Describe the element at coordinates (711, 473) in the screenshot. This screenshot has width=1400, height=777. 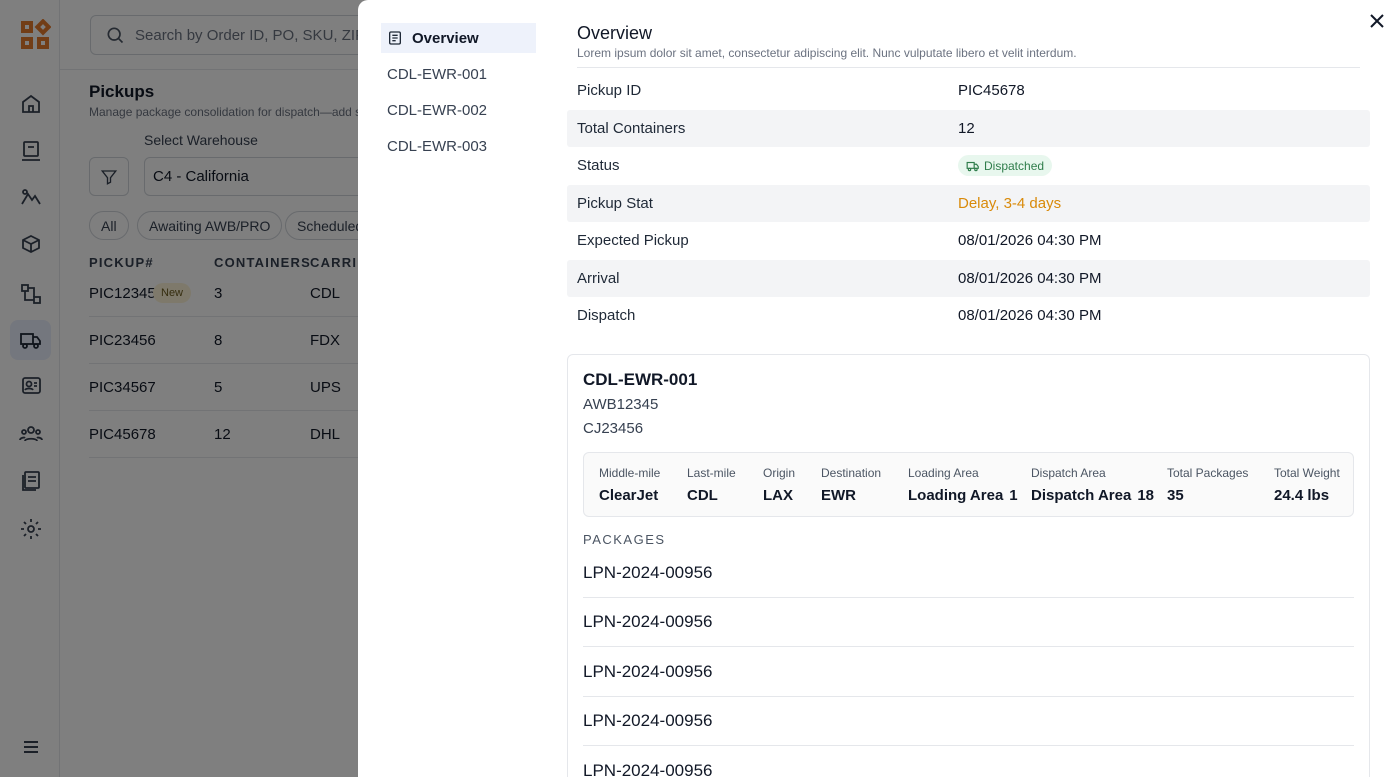
I see `stat-label: Last-mile` at that location.